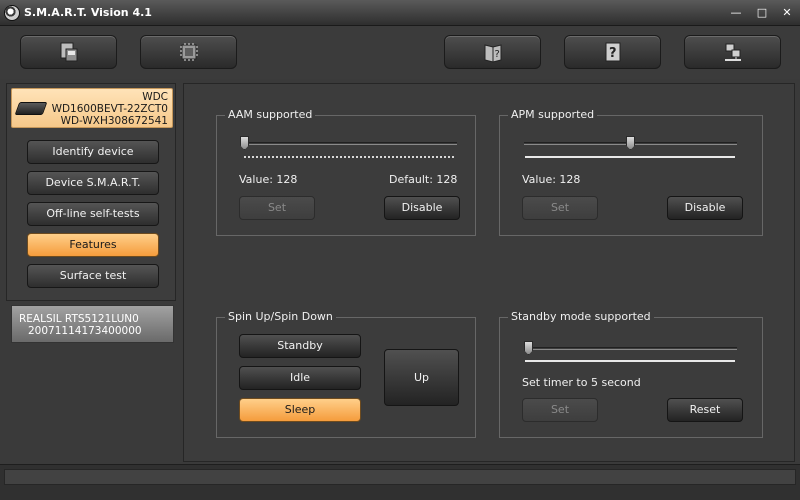 The width and height of the screenshot is (800, 500). I want to click on status-bar-field, so click(400, 477).